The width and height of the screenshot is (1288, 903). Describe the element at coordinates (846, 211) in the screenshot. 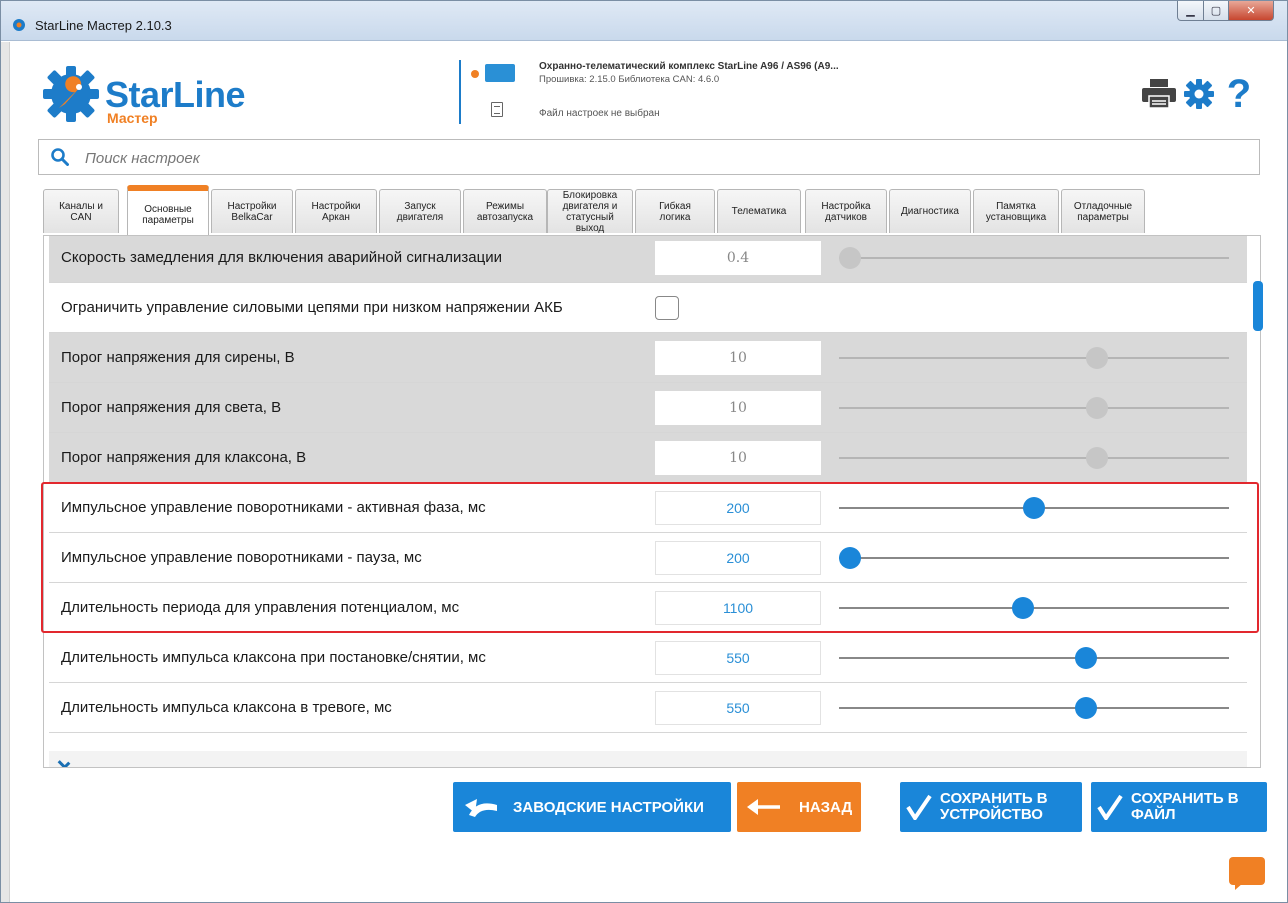

I see `tab-9: Настройка датчиков` at that location.